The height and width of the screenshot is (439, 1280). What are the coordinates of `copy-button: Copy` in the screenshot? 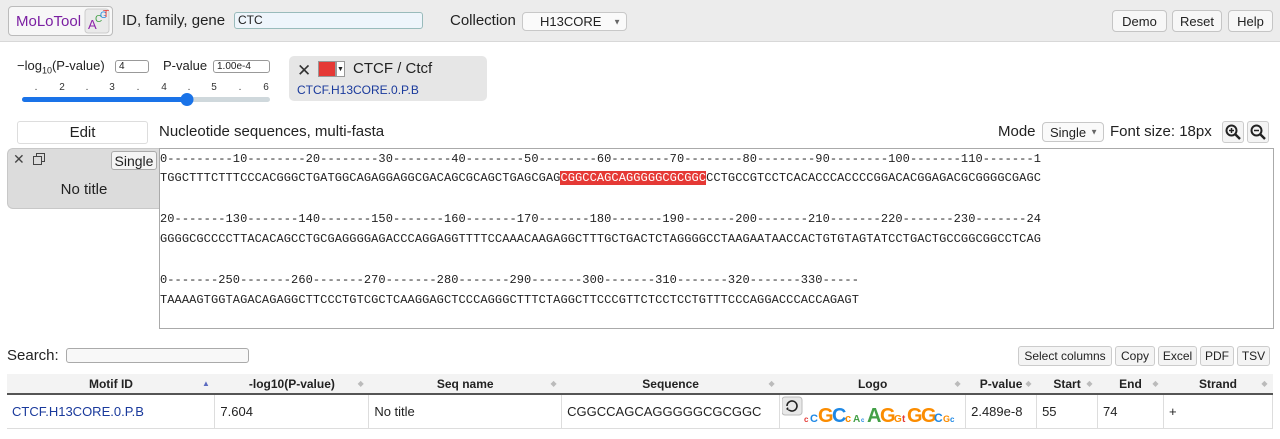 It's located at (1135, 356).